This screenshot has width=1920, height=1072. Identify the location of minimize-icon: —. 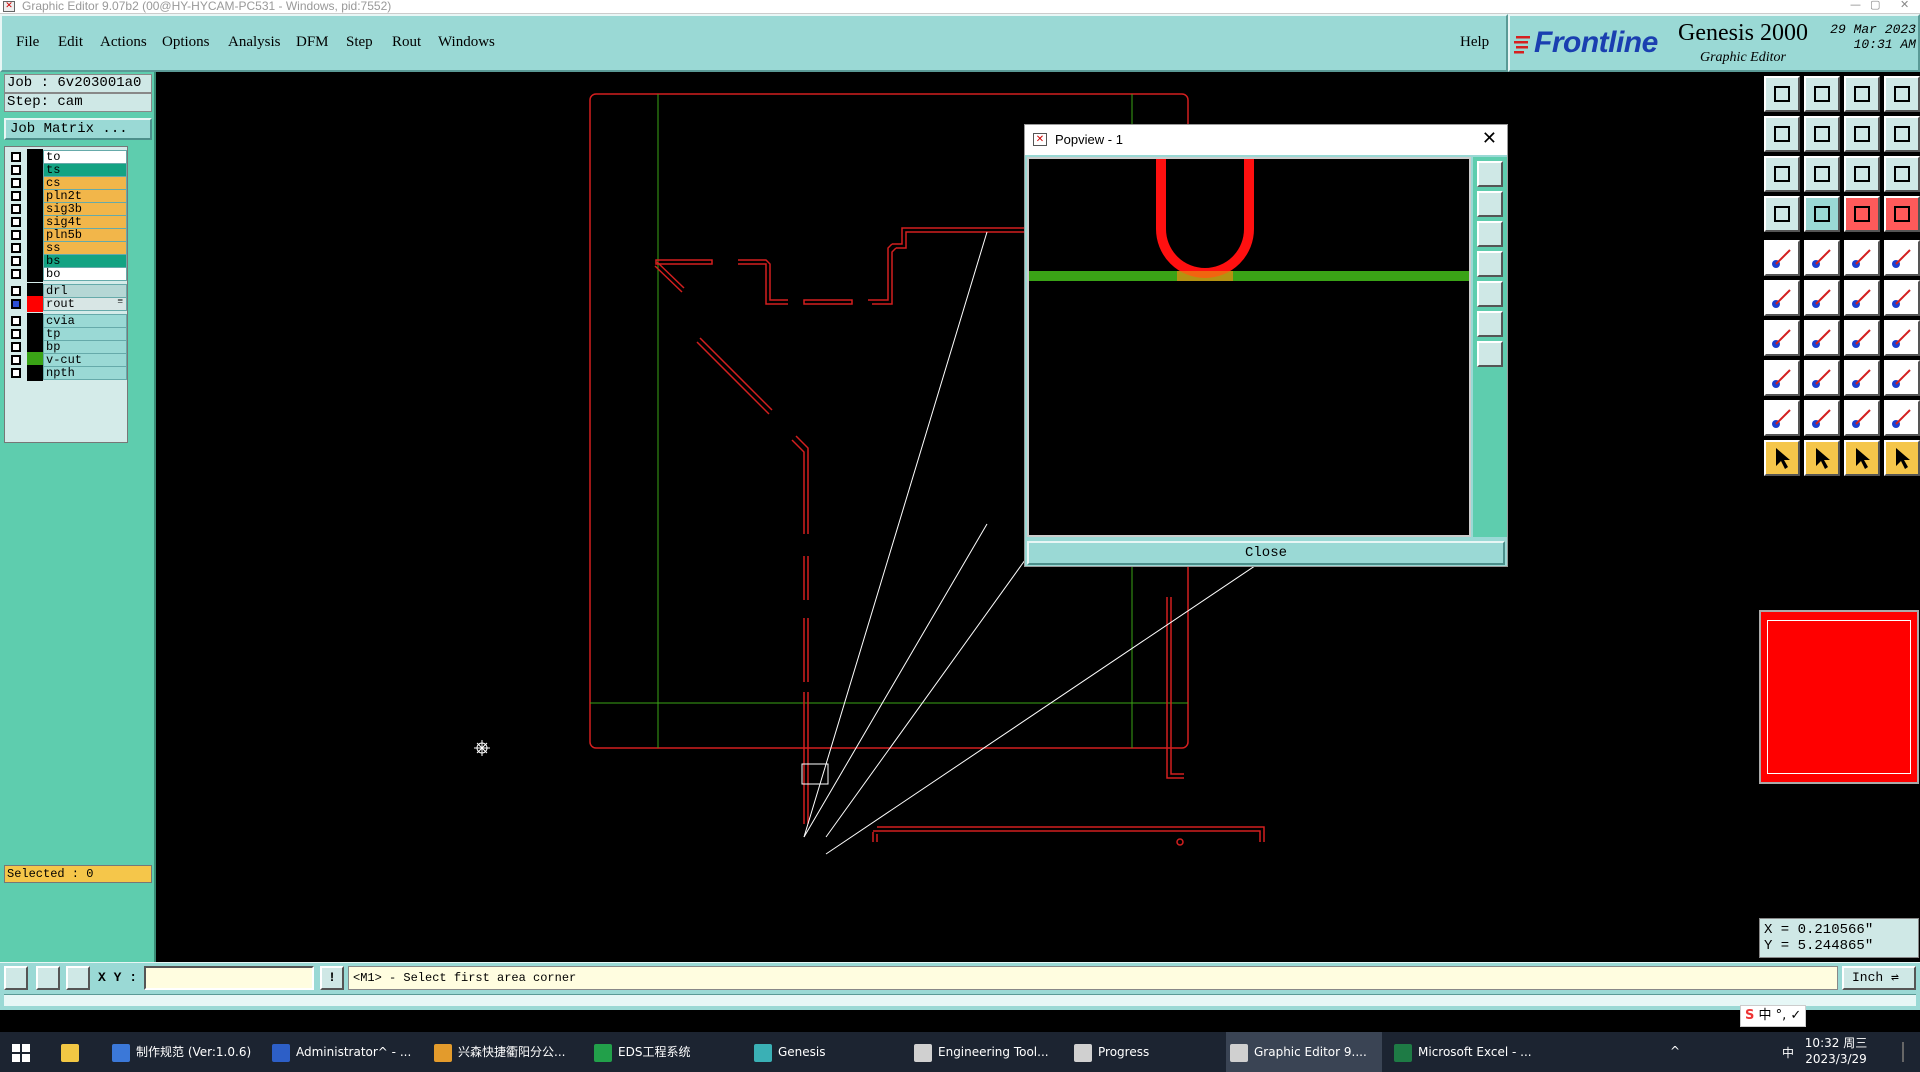
(1855, 5).